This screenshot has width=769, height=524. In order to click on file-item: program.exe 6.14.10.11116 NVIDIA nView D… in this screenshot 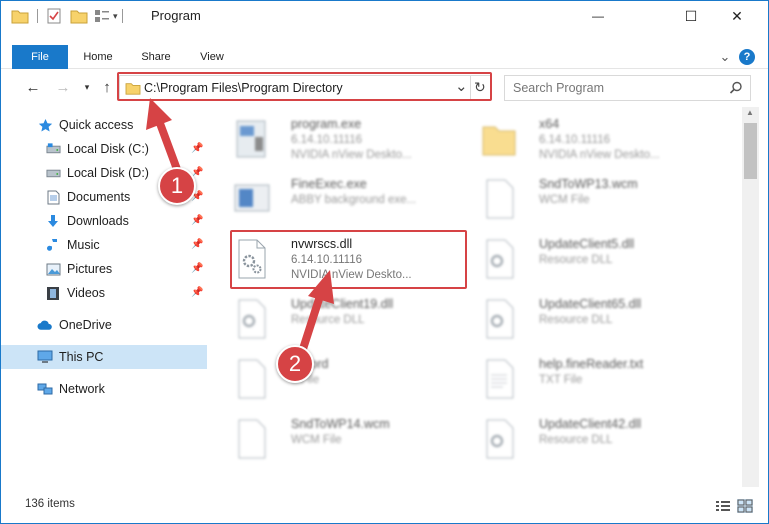, I will do `click(341, 139)`.